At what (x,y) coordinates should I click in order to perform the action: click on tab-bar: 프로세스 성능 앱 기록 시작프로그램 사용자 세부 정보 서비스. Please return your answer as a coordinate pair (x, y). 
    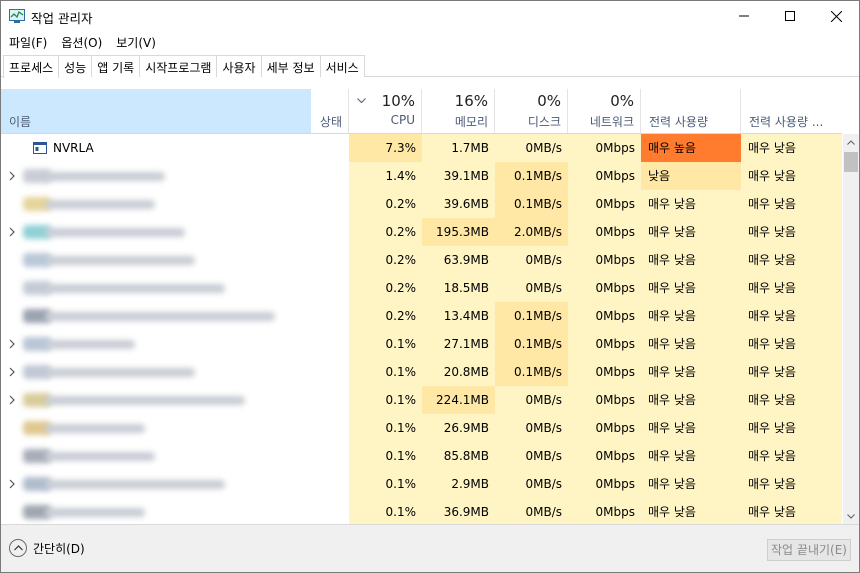
    Looking at the image, I should click on (430, 66).